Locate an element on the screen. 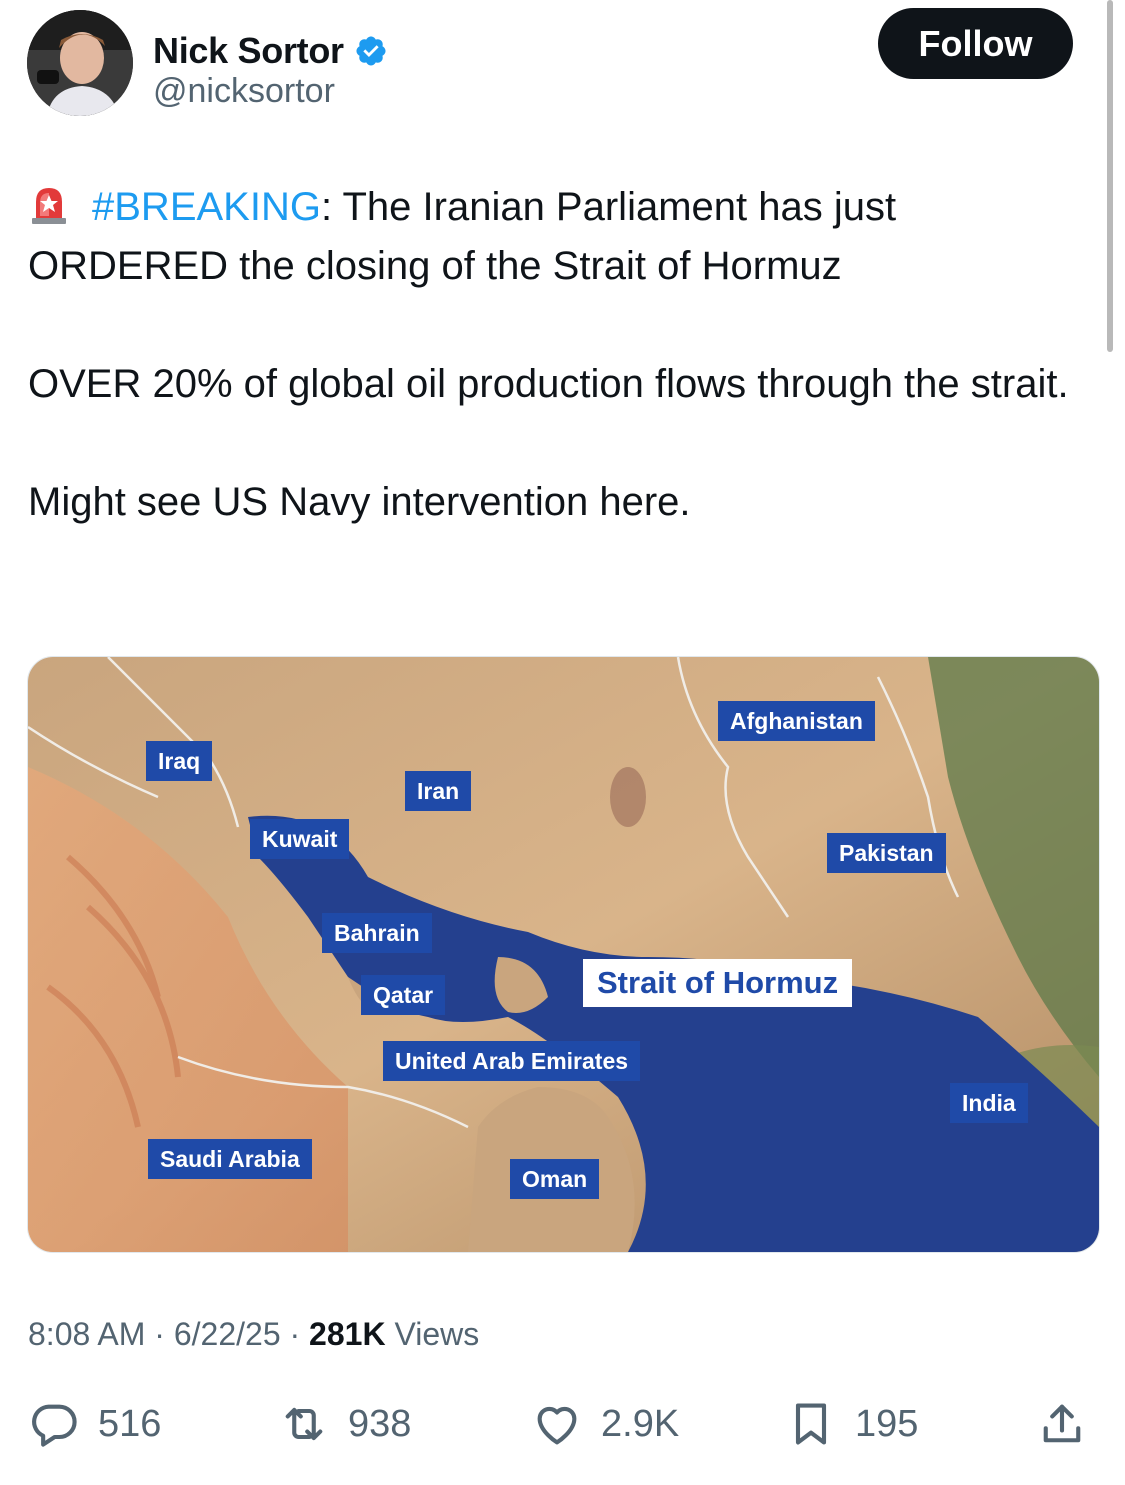 The height and width of the screenshot is (1485, 1125). like-button: 2.9K is located at coordinates (605, 1424).